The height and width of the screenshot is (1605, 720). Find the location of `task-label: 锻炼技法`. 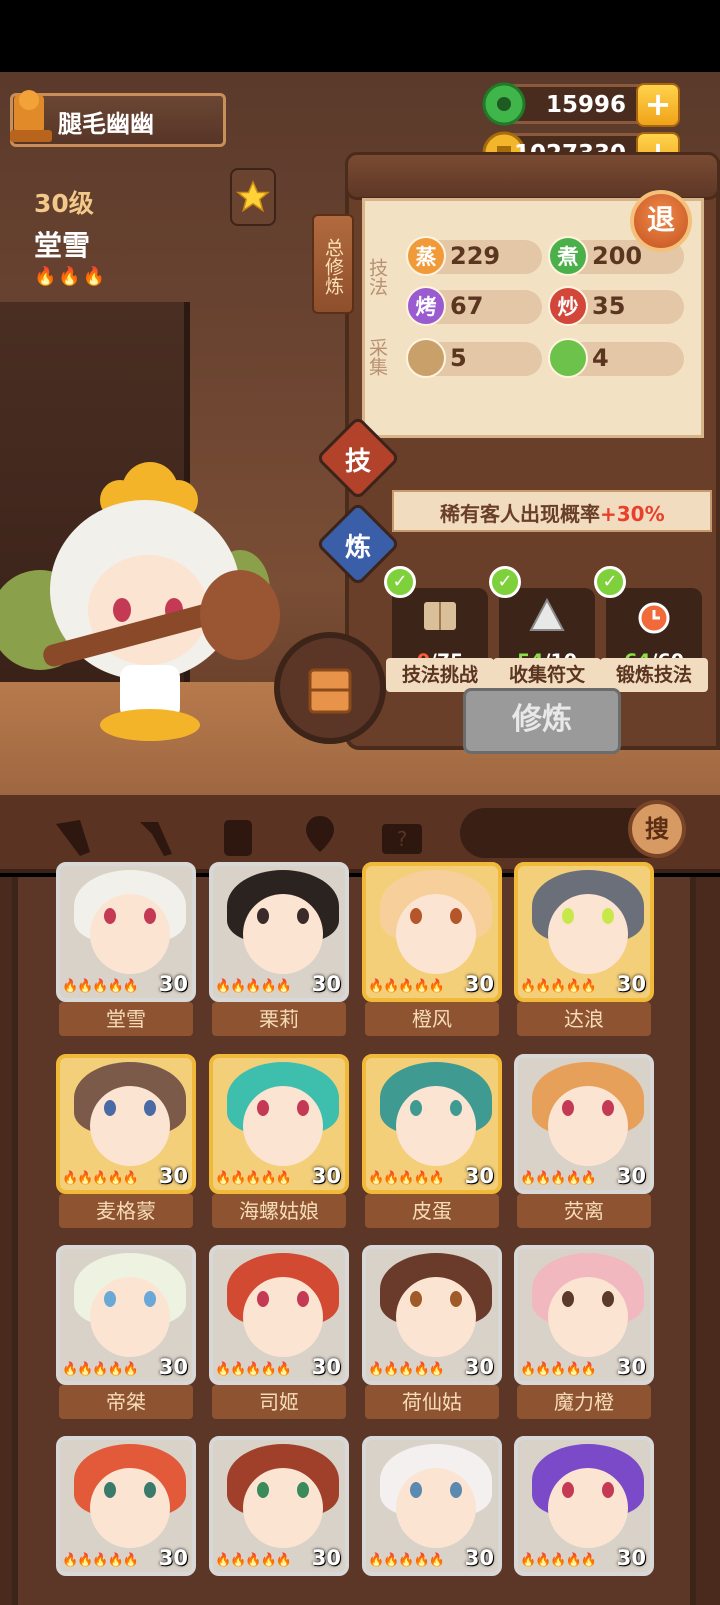

task-label: 锻炼技法 is located at coordinates (654, 675).